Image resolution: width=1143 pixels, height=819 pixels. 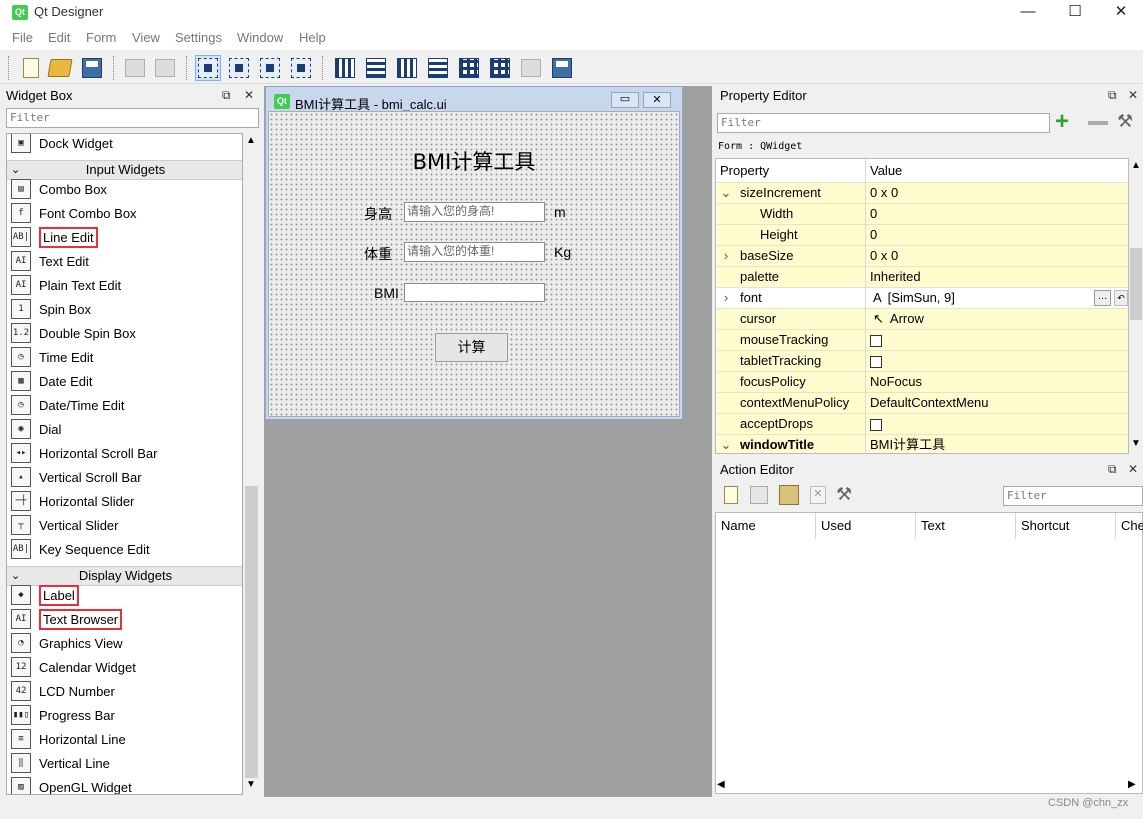 What do you see at coordinates (922, 403) in the screenshot?
I see `property-row: contextMenuPolicy DefaultContextMenu` at bounding box center [922, 403].